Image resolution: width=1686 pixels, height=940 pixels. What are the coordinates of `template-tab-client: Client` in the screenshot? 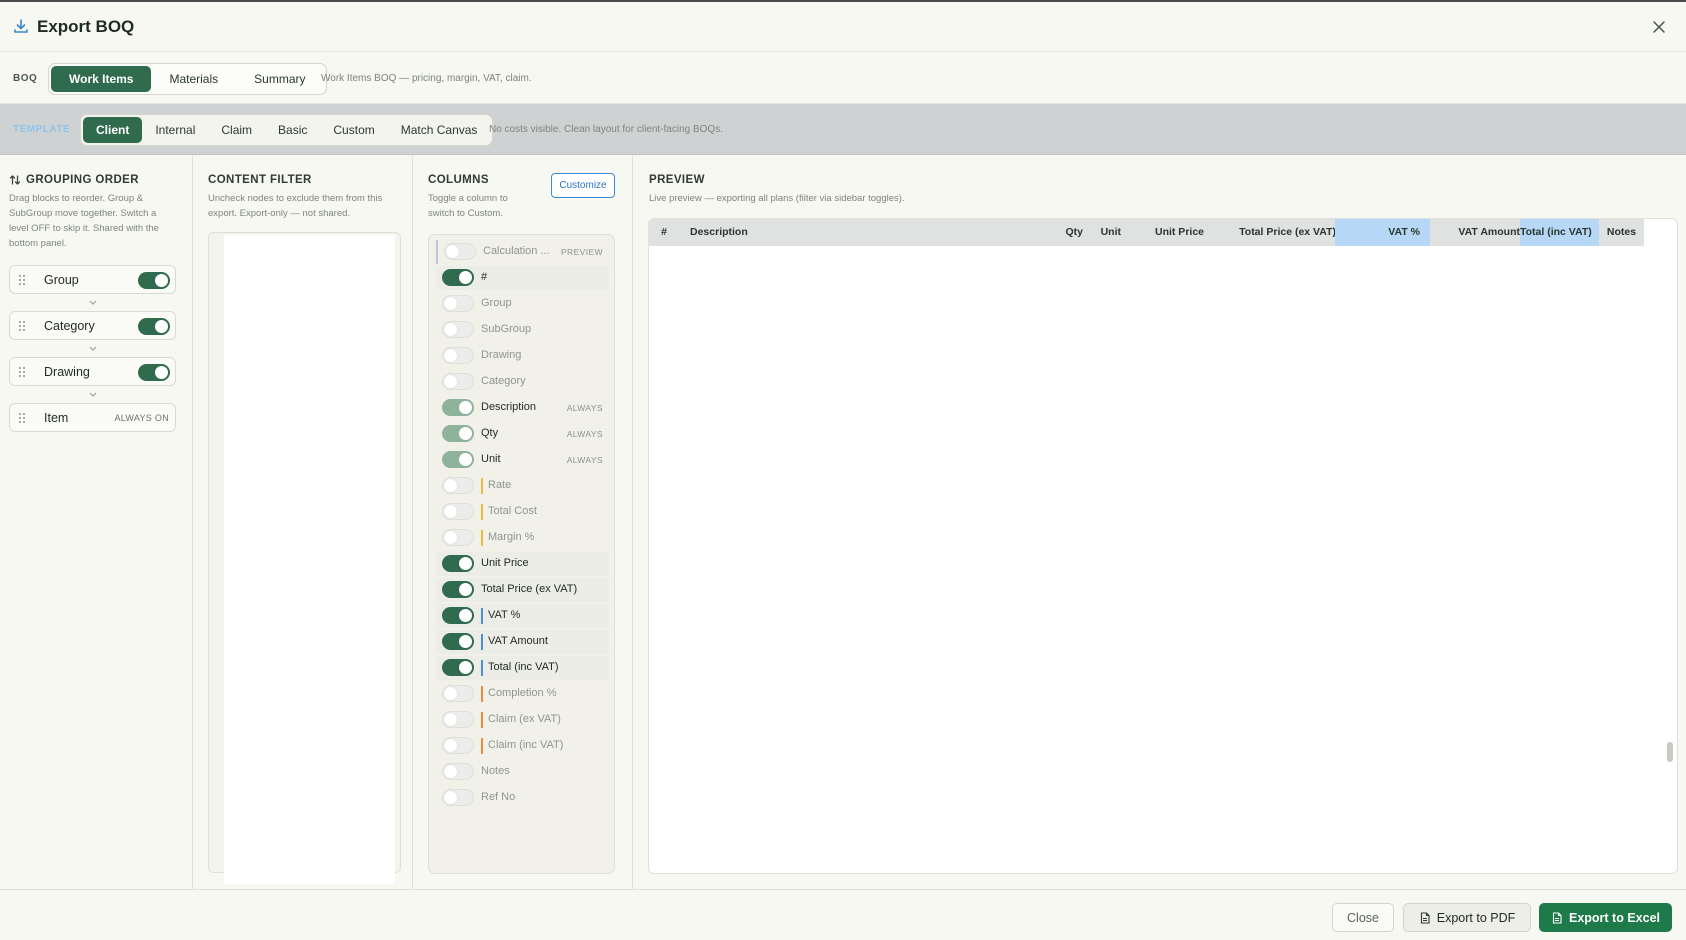 It's located at (113, 130).